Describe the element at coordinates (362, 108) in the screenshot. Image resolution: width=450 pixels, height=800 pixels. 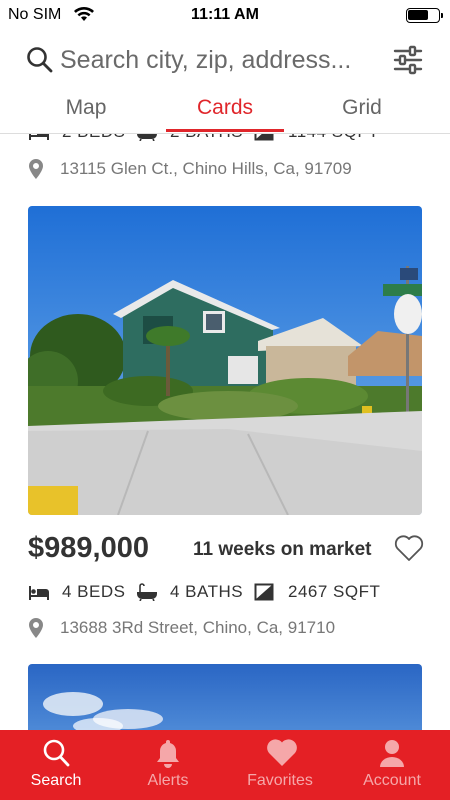
I see `tab-grid: Grid` at that location.